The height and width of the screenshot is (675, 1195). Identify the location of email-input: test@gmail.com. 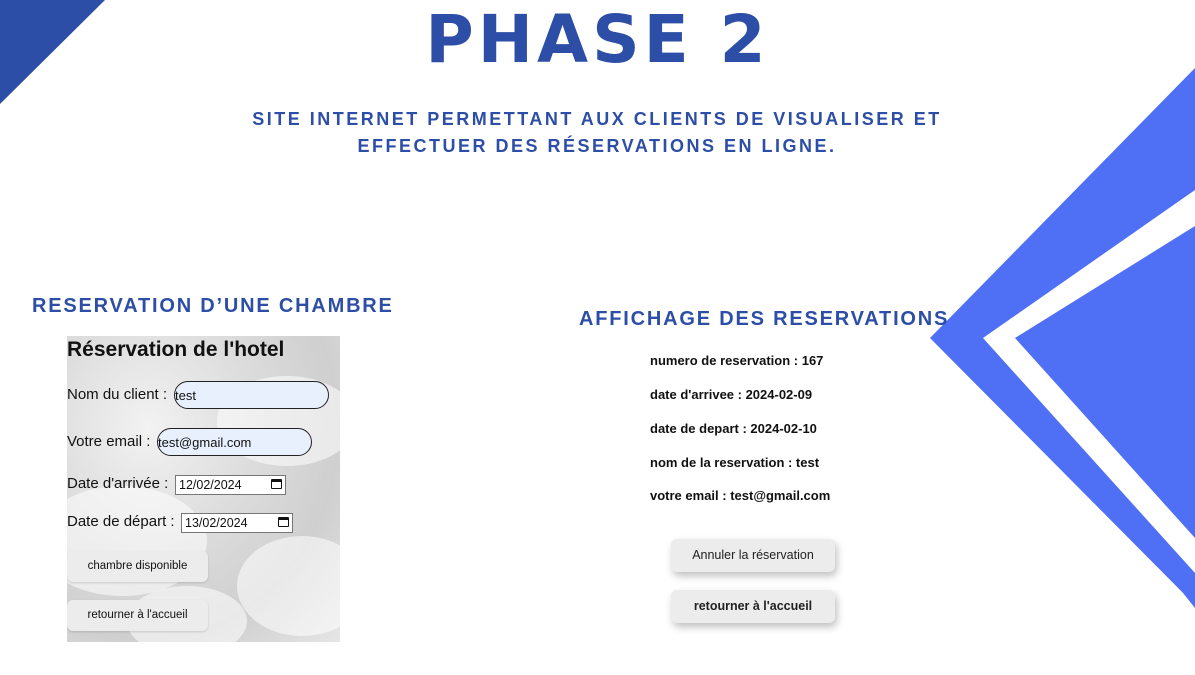
(234, 442).